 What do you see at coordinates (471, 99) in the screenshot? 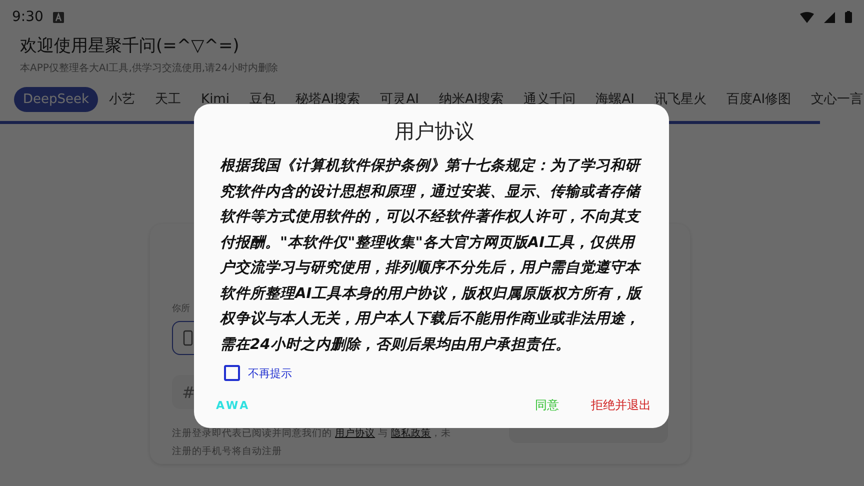
I see `ai-tab: 纳米AI搜索` at bounding box center [471, 99].